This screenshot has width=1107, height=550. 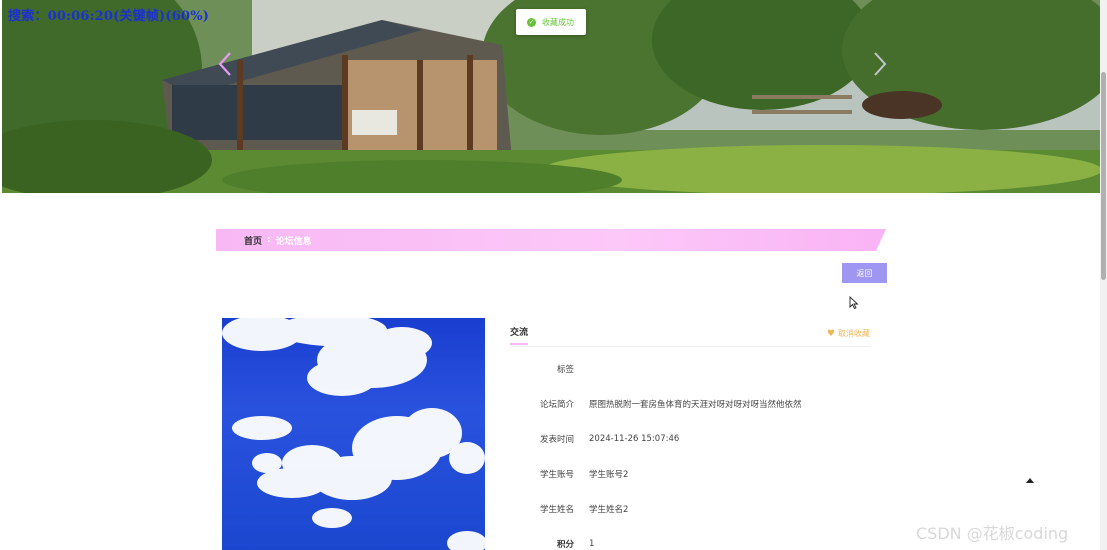 I want to click on arrow-up-icon, so click(x=1030, y=480).